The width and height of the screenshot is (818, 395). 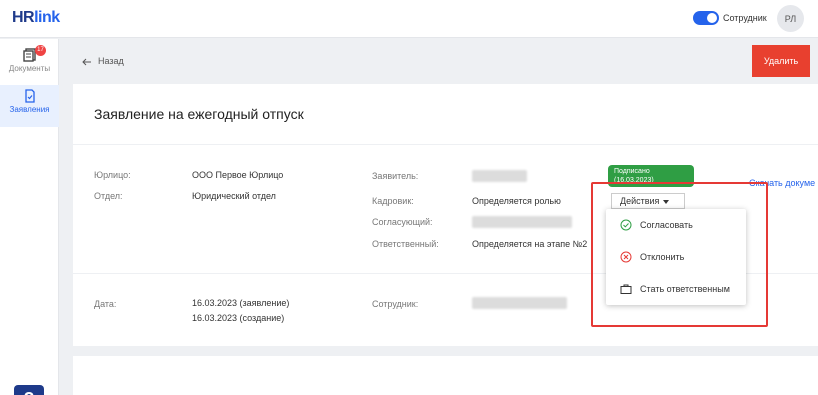 I want to click on employee-blurred-value, so click(x=519, y=303).